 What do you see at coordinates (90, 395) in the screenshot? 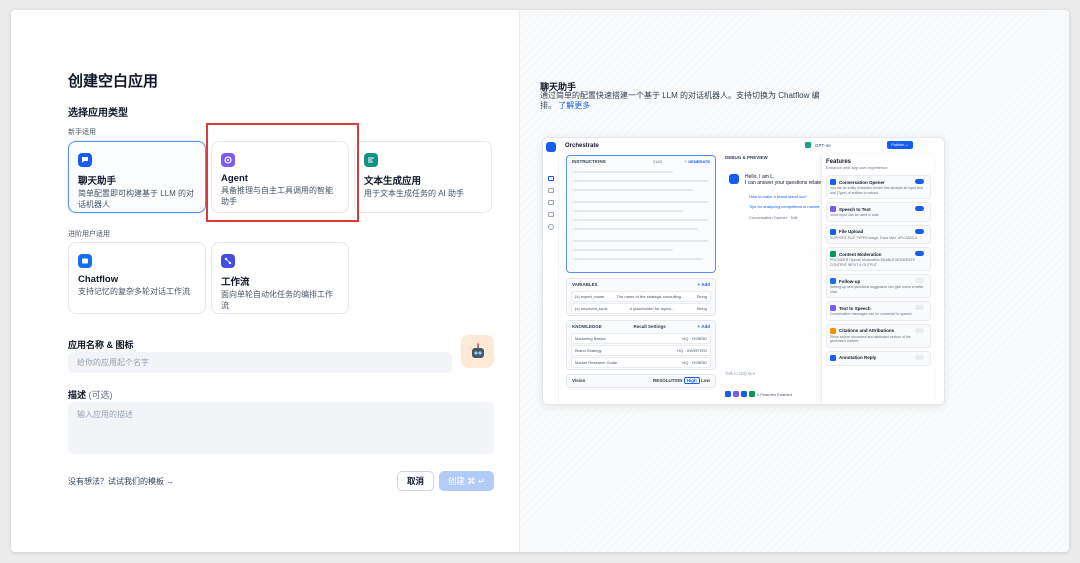
I see `description-label: 描述 (可选)` at bounding box center [90, 395].